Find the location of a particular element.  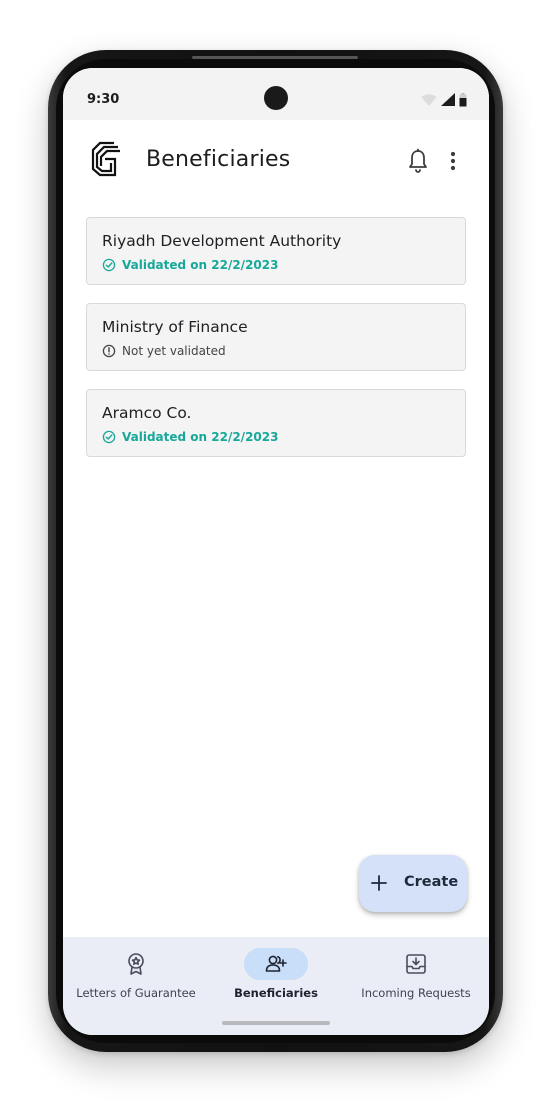

award-badge-icon is located at coordinates (136, 964).